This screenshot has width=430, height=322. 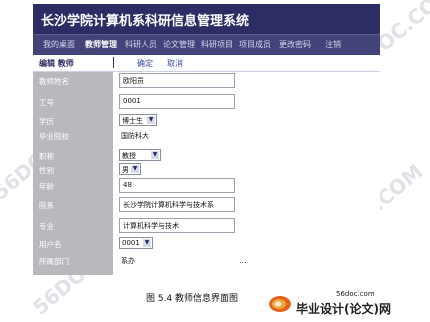 What do you see at coordinates (177, 185) in the screenshot?
I see `age-input: 48` at bounding box center [177, 185].